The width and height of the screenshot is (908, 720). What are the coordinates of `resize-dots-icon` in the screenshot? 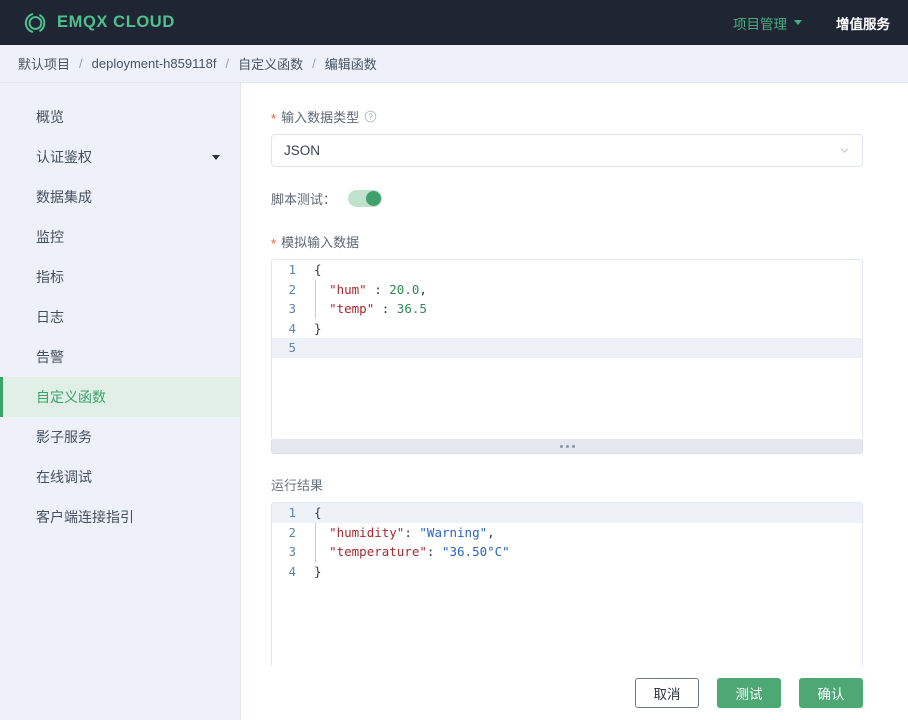 It's located at (567, 446).